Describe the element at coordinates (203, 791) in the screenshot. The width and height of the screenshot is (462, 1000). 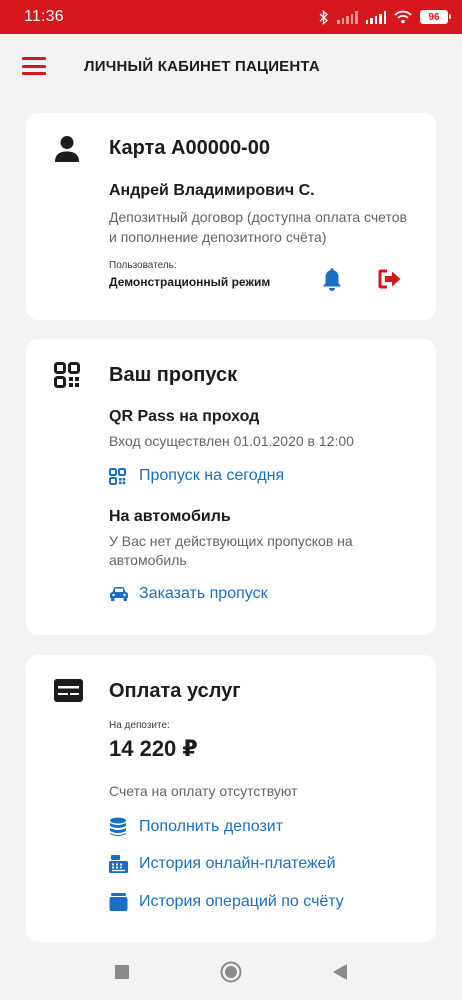
I see `bills-status: Счета на оплату отсутствуют` at that location.